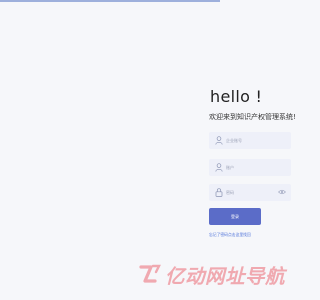  What do you see at coordinates (110, 1) in the screenshot?
I see `top-accent-bar` at bounding box center [110, 1].